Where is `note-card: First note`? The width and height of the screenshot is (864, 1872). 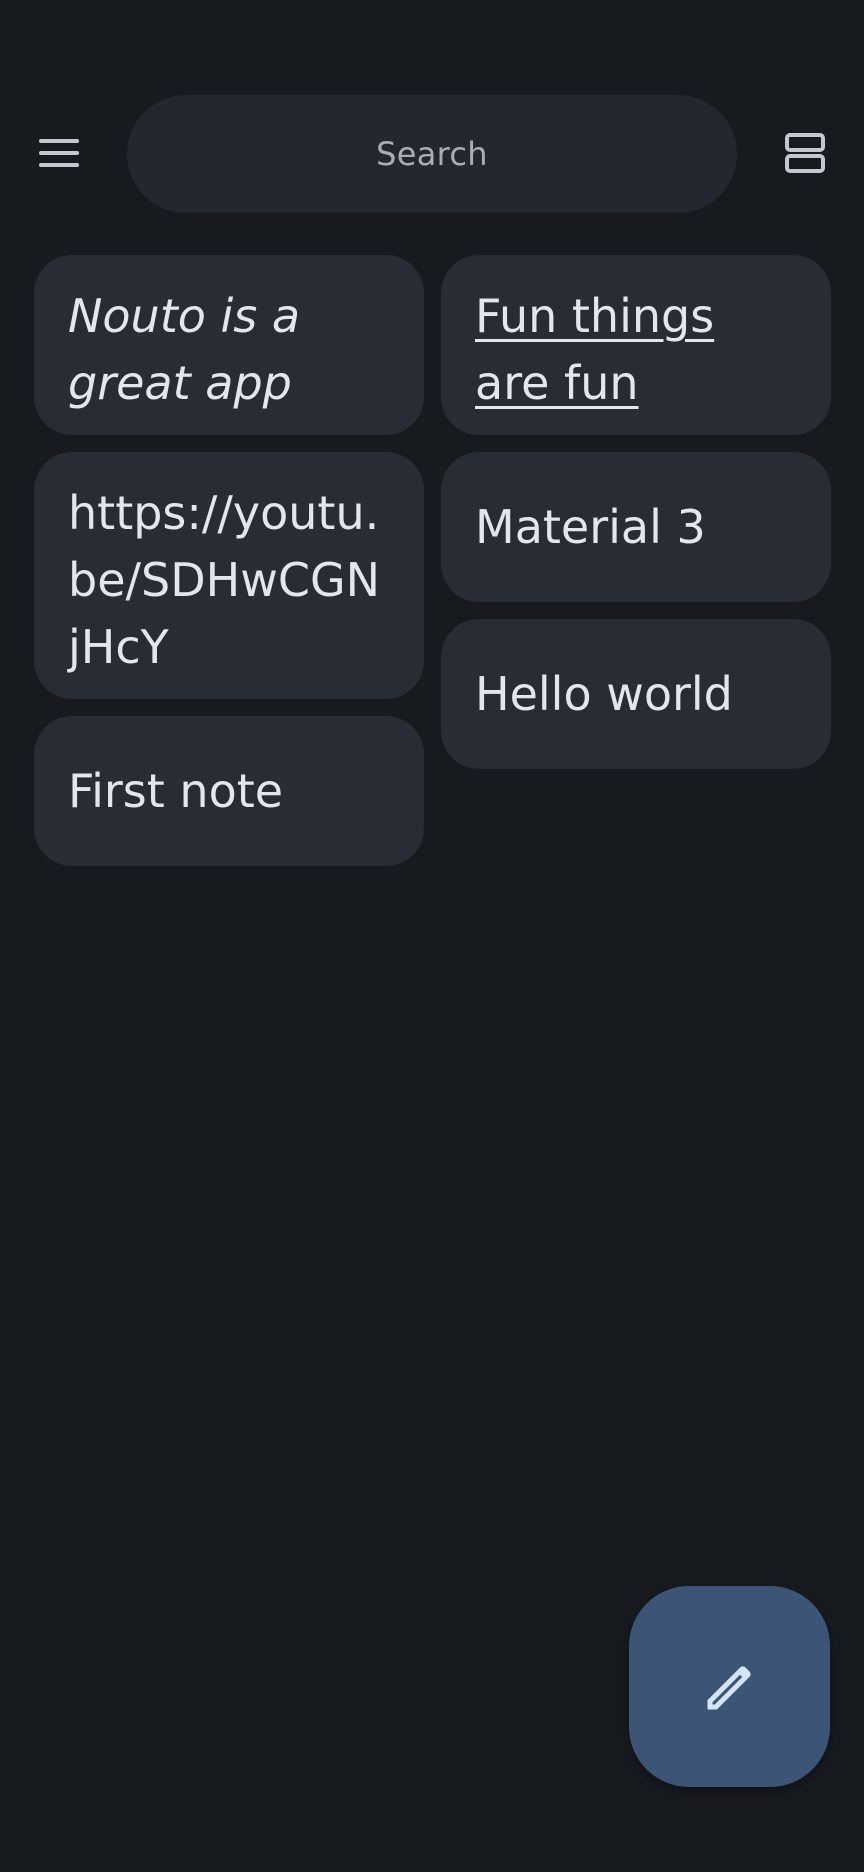
note-card: First note is located at coordinates (229, 791).